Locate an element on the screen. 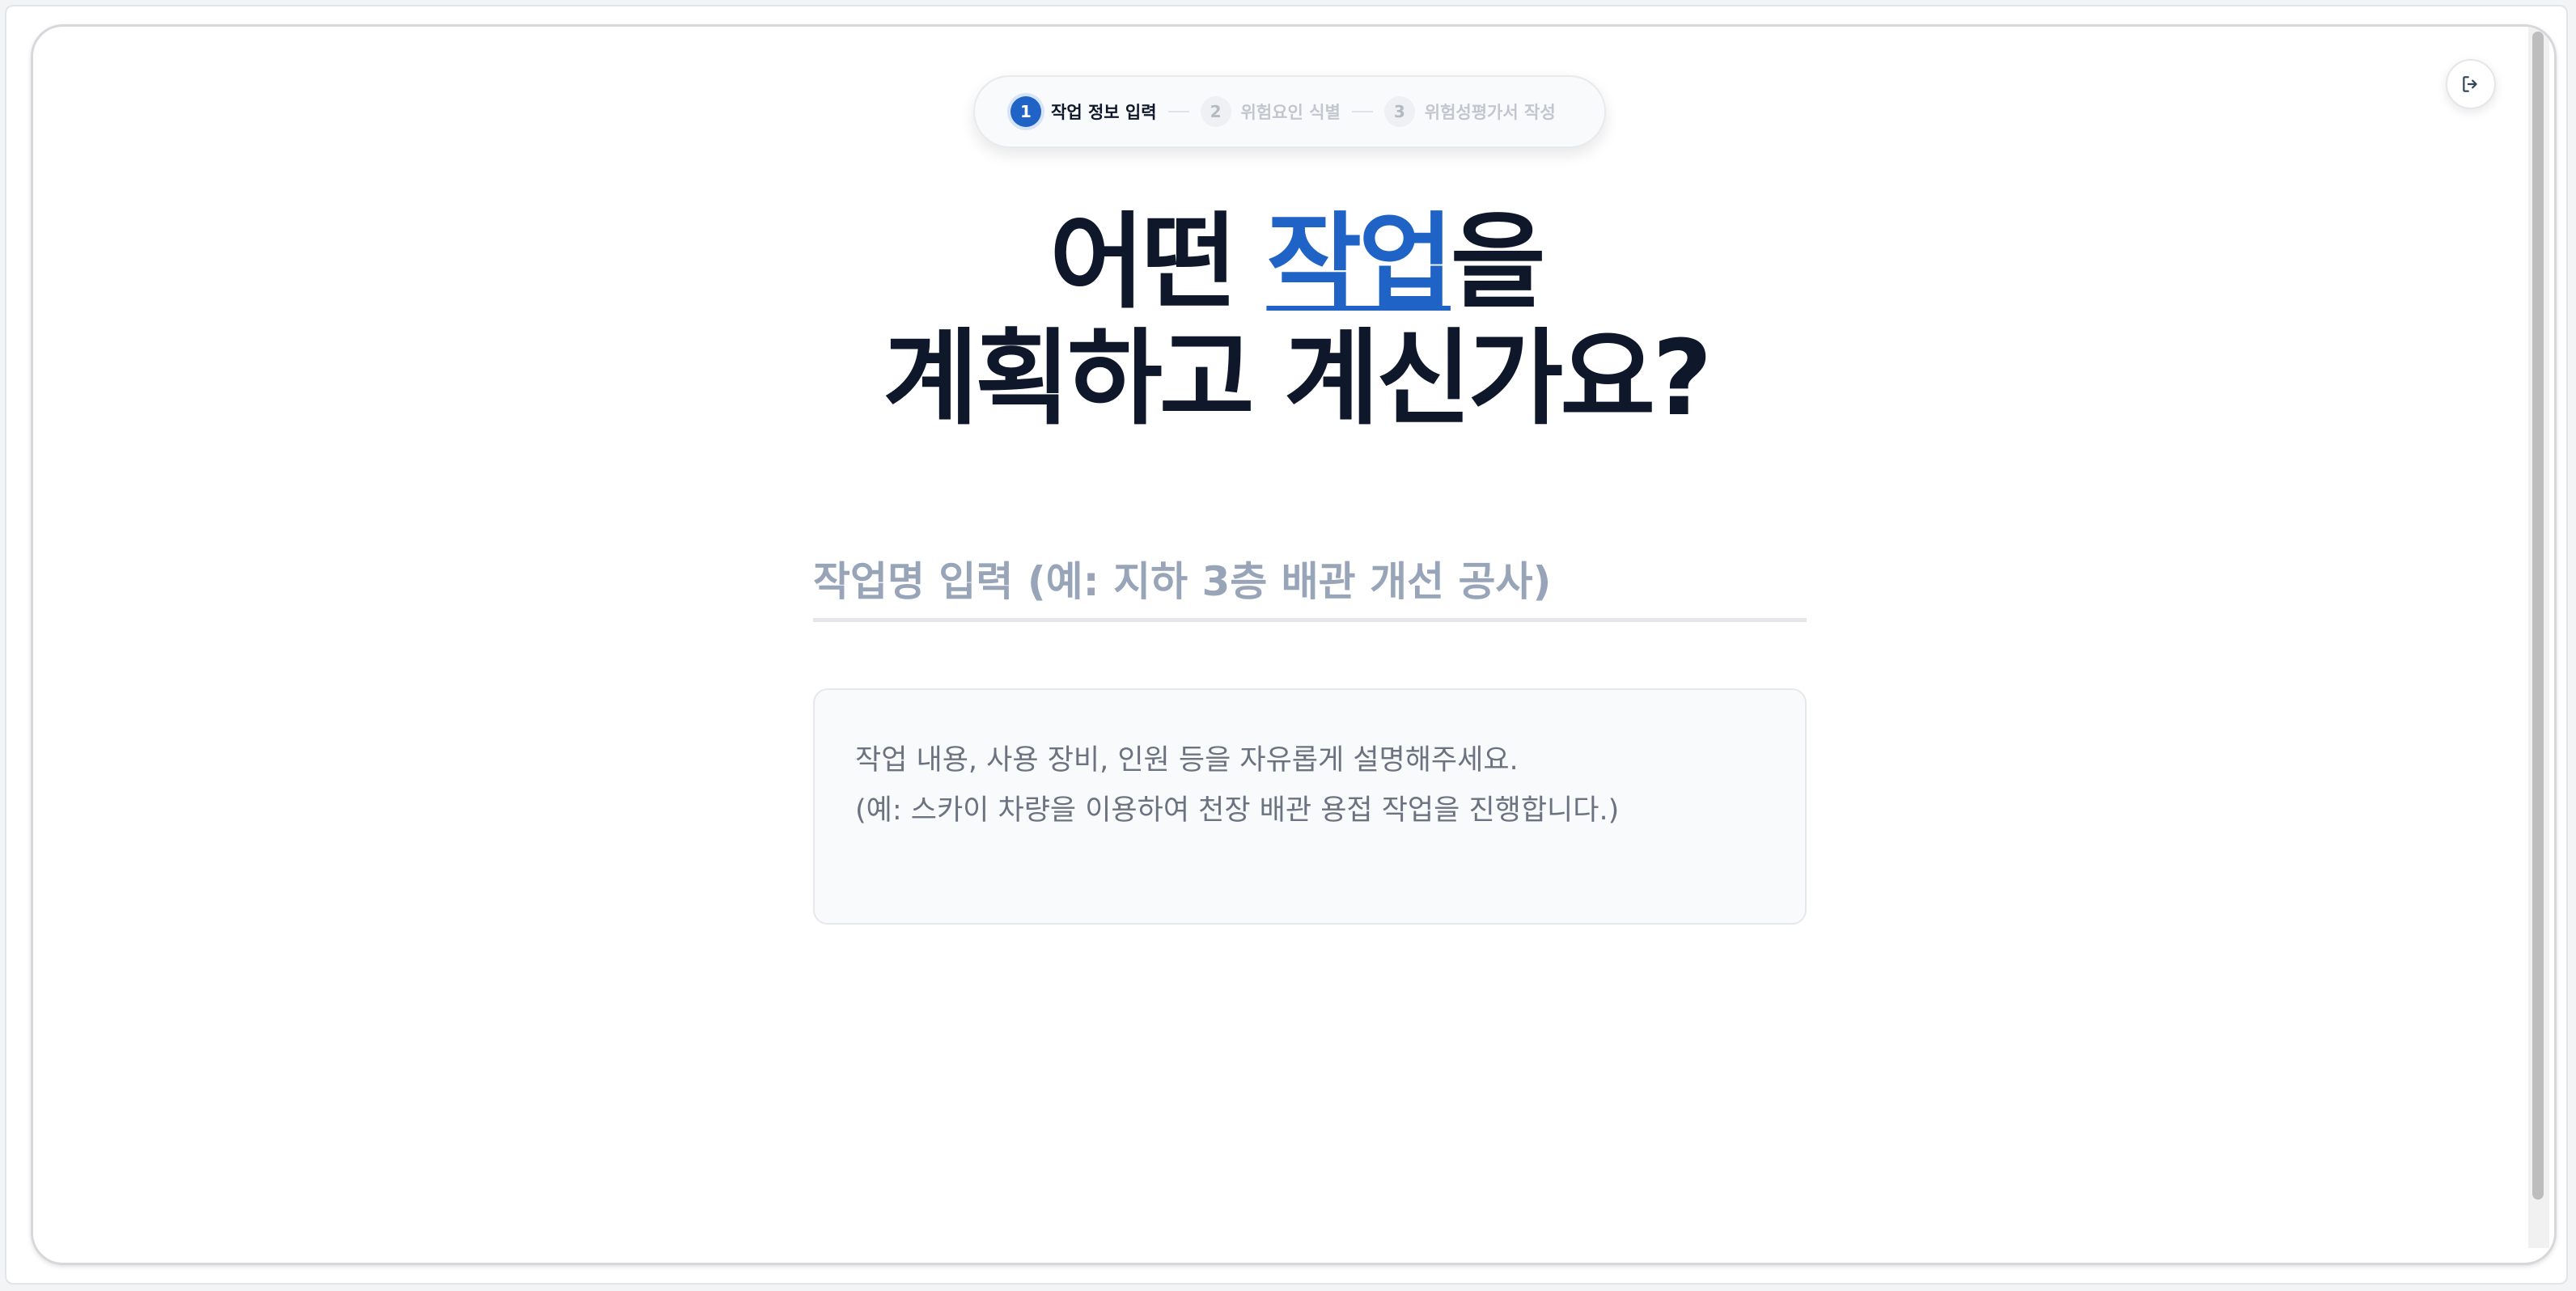 This screenshot has height=1291, width=2576. step-1-number: 1 is located at coordinates (1025, 111).